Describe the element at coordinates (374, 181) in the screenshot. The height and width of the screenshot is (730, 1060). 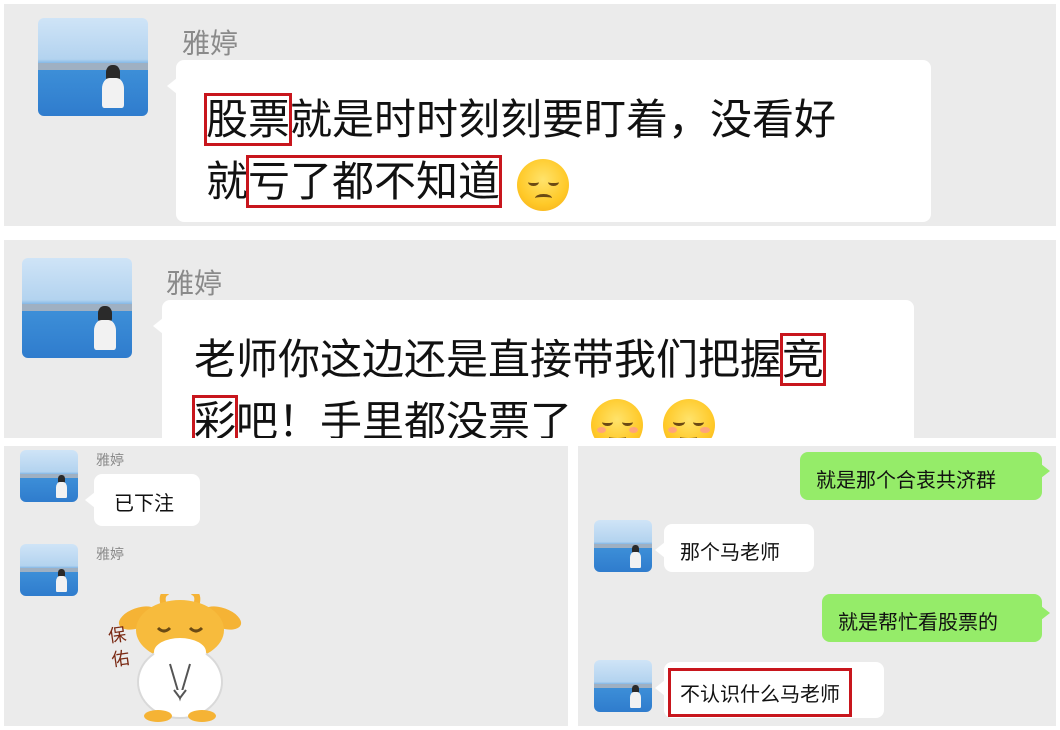
I see `highlight-box: 亏了都不知道` at that location.